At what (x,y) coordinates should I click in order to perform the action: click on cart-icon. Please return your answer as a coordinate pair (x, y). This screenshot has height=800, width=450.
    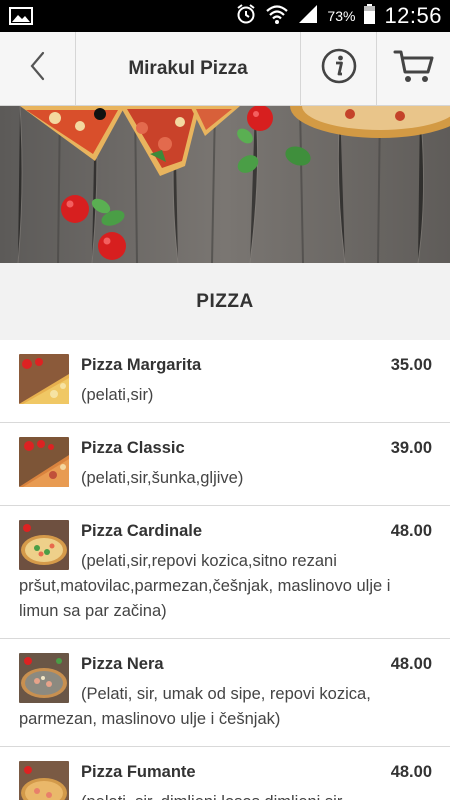
    Looking at the image, I should click on (414, 68).